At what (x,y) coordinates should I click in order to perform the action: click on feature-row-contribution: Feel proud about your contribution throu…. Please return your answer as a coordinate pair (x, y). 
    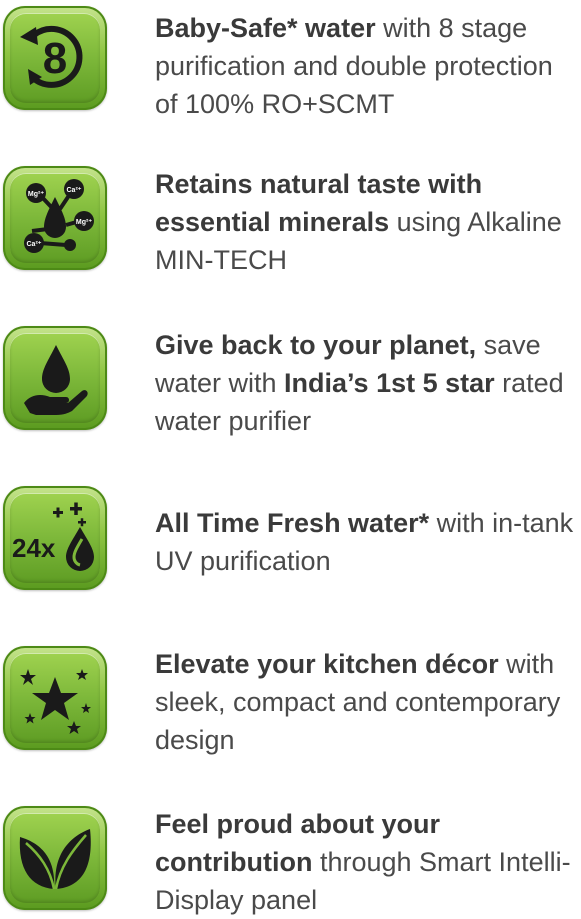
    Looking at the image, I should click on (290, 861).